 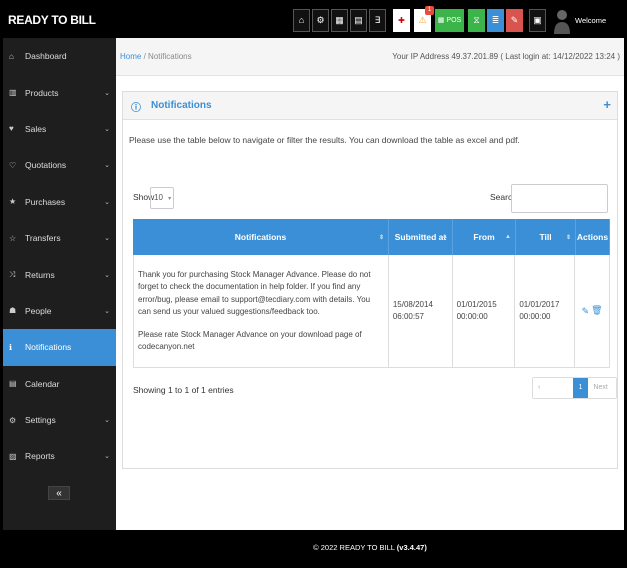 I want to click on sidebar-item-dashboard: ⌂ Dashboard, so click(x=59, y=56).